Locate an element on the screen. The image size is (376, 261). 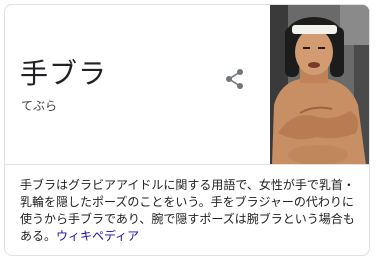
share-icon is located at coordinates (234, 79).